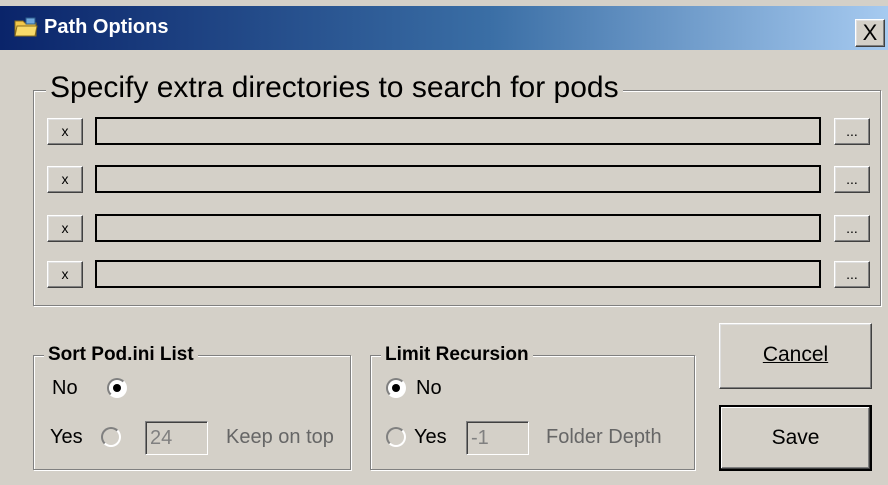 This screenshot has width=888, height=485. Describe the element at coordinates (111, 437) in the screenshot. I see `sort-yes-radio` at that location.